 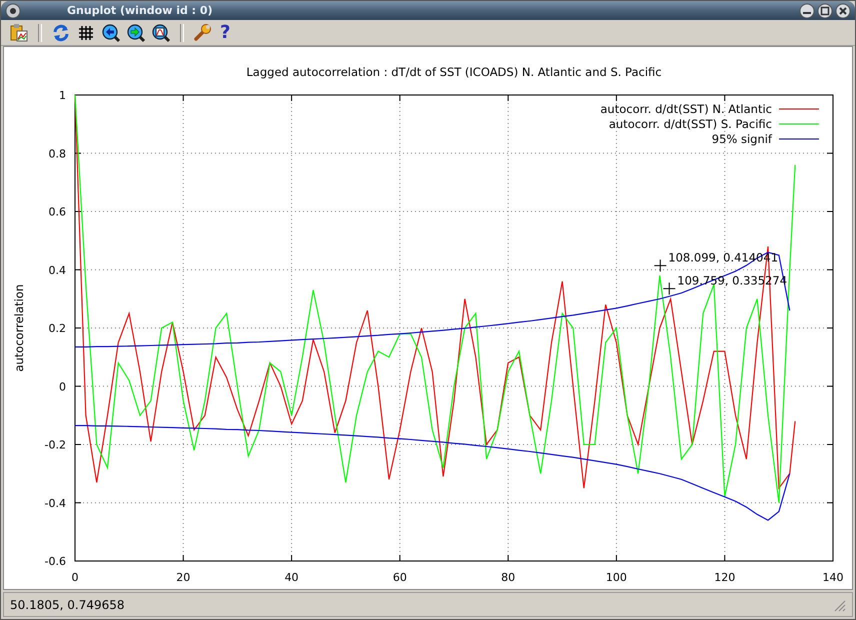 I want to click on y-tick-label: 0.8, so click(x=57, y=153).